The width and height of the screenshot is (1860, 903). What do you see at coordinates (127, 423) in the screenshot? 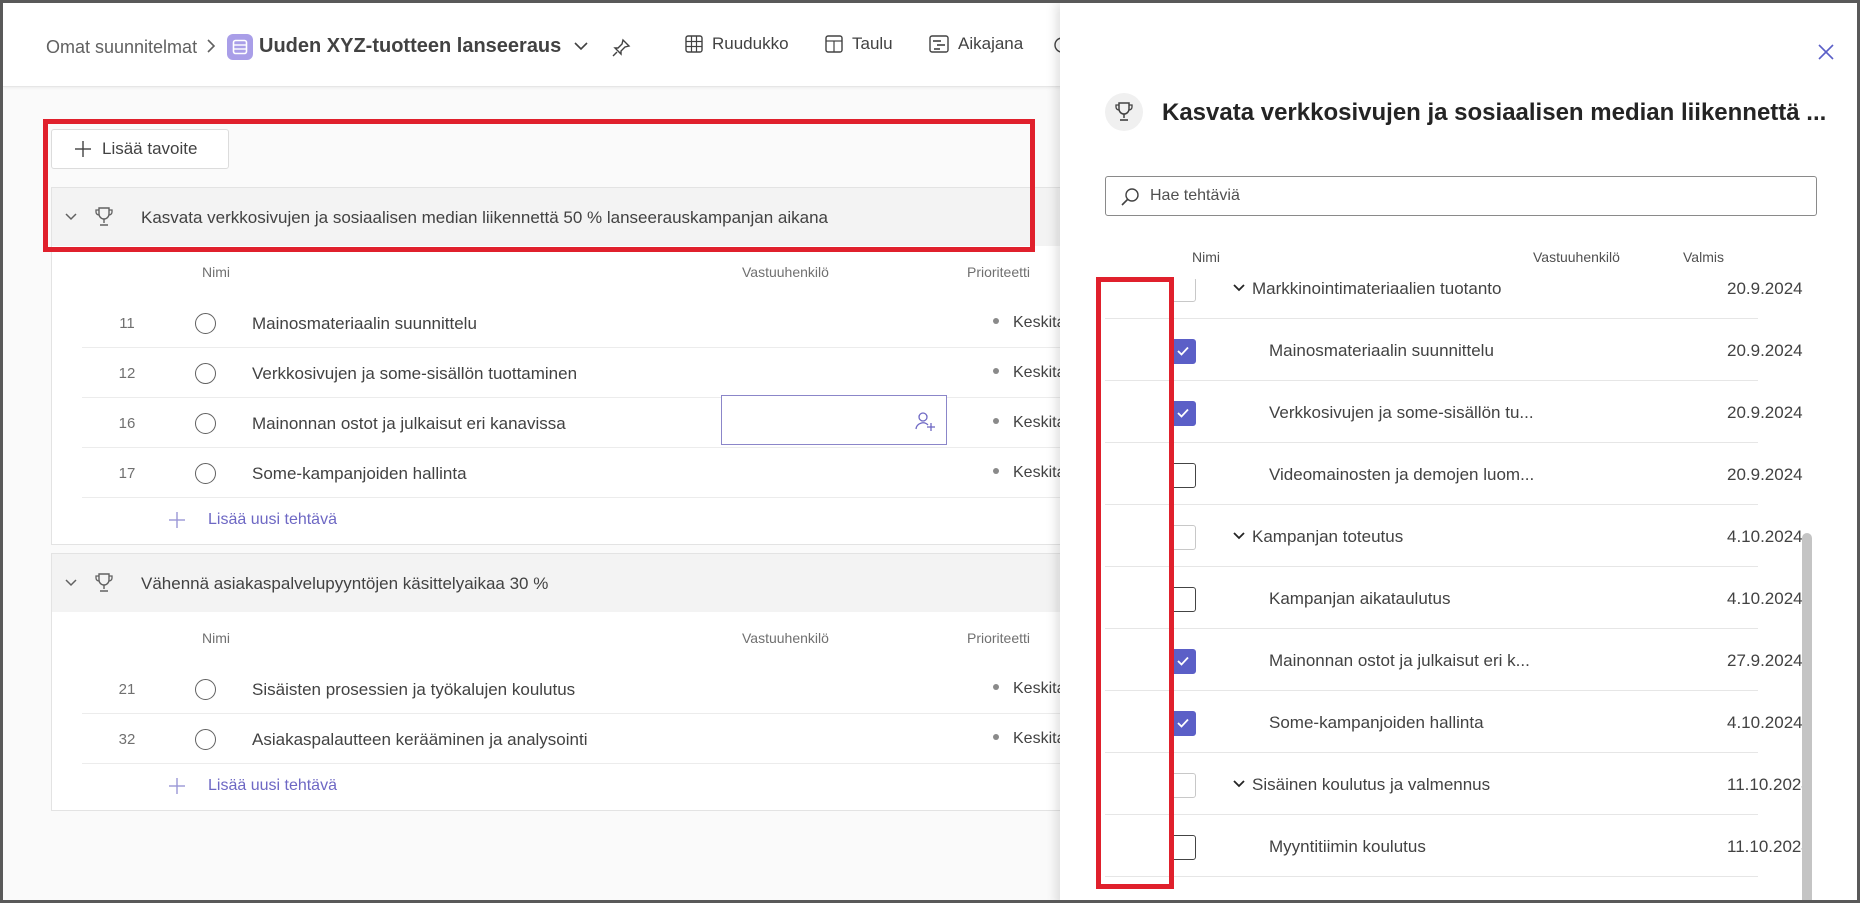
I see `task-number: 16` at bounding box center [127, 423].